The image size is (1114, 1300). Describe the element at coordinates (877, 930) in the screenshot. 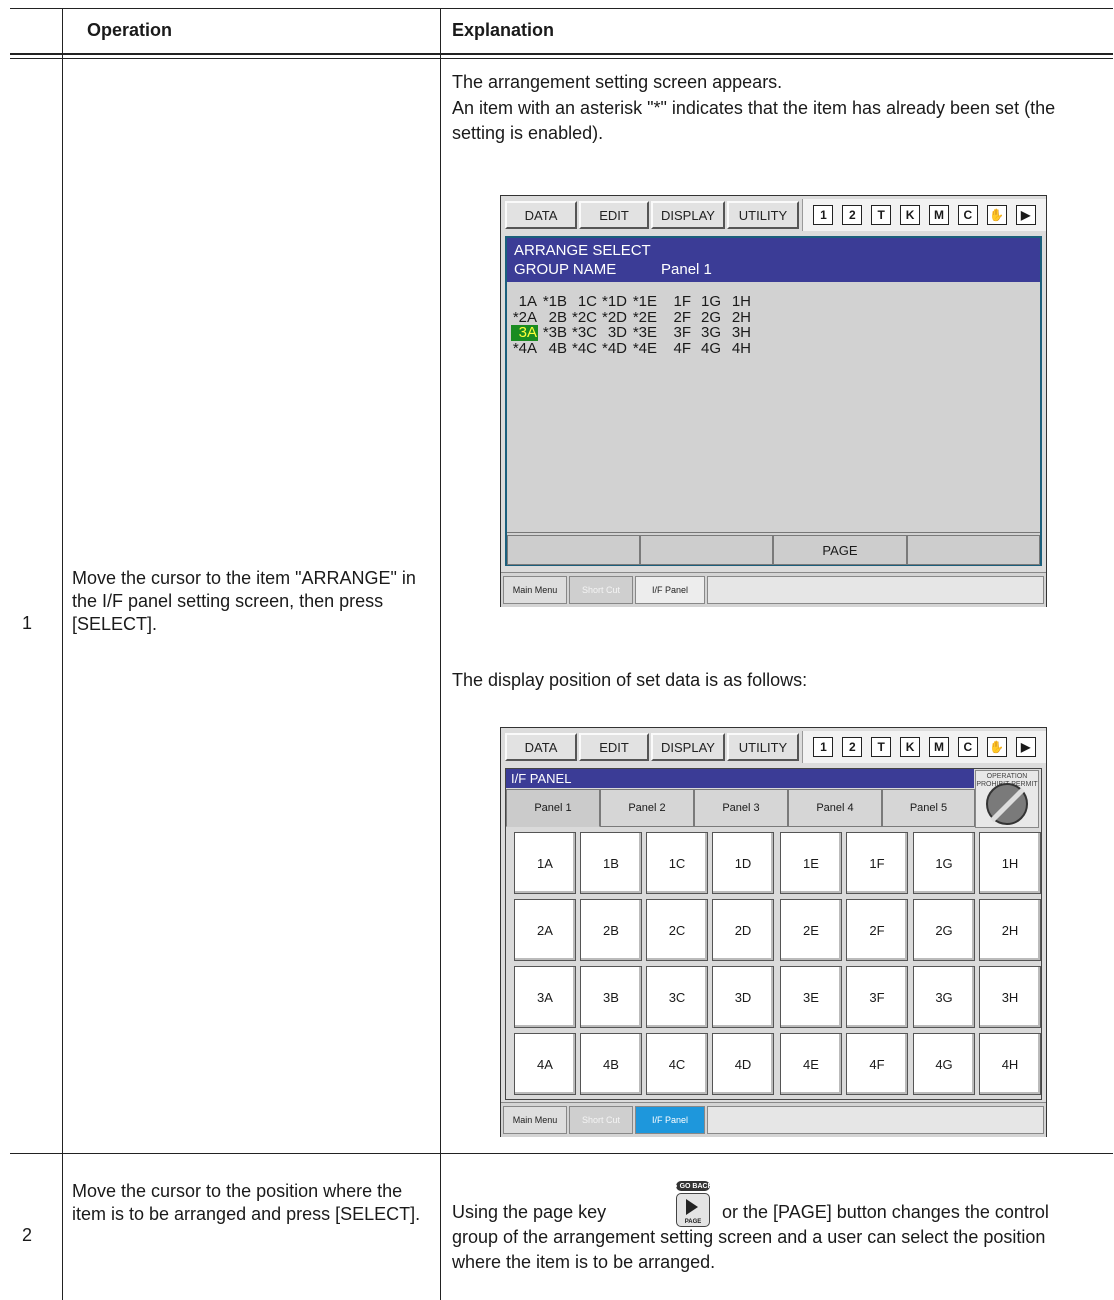

I see `if-panel-button-2F: 2F` at that location.